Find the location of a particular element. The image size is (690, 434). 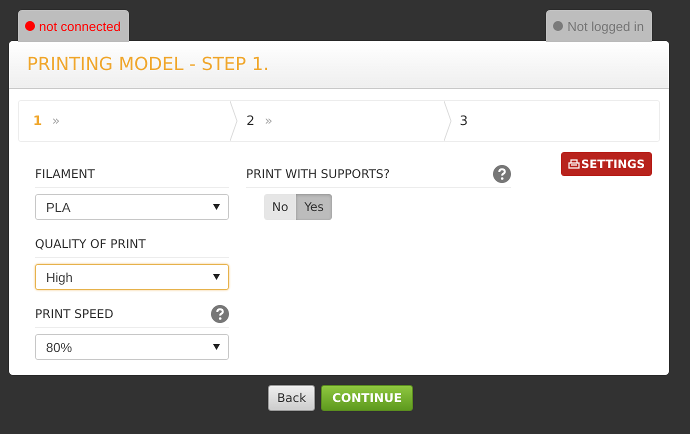

status-label: not connected is located at coordinates (80, 26).